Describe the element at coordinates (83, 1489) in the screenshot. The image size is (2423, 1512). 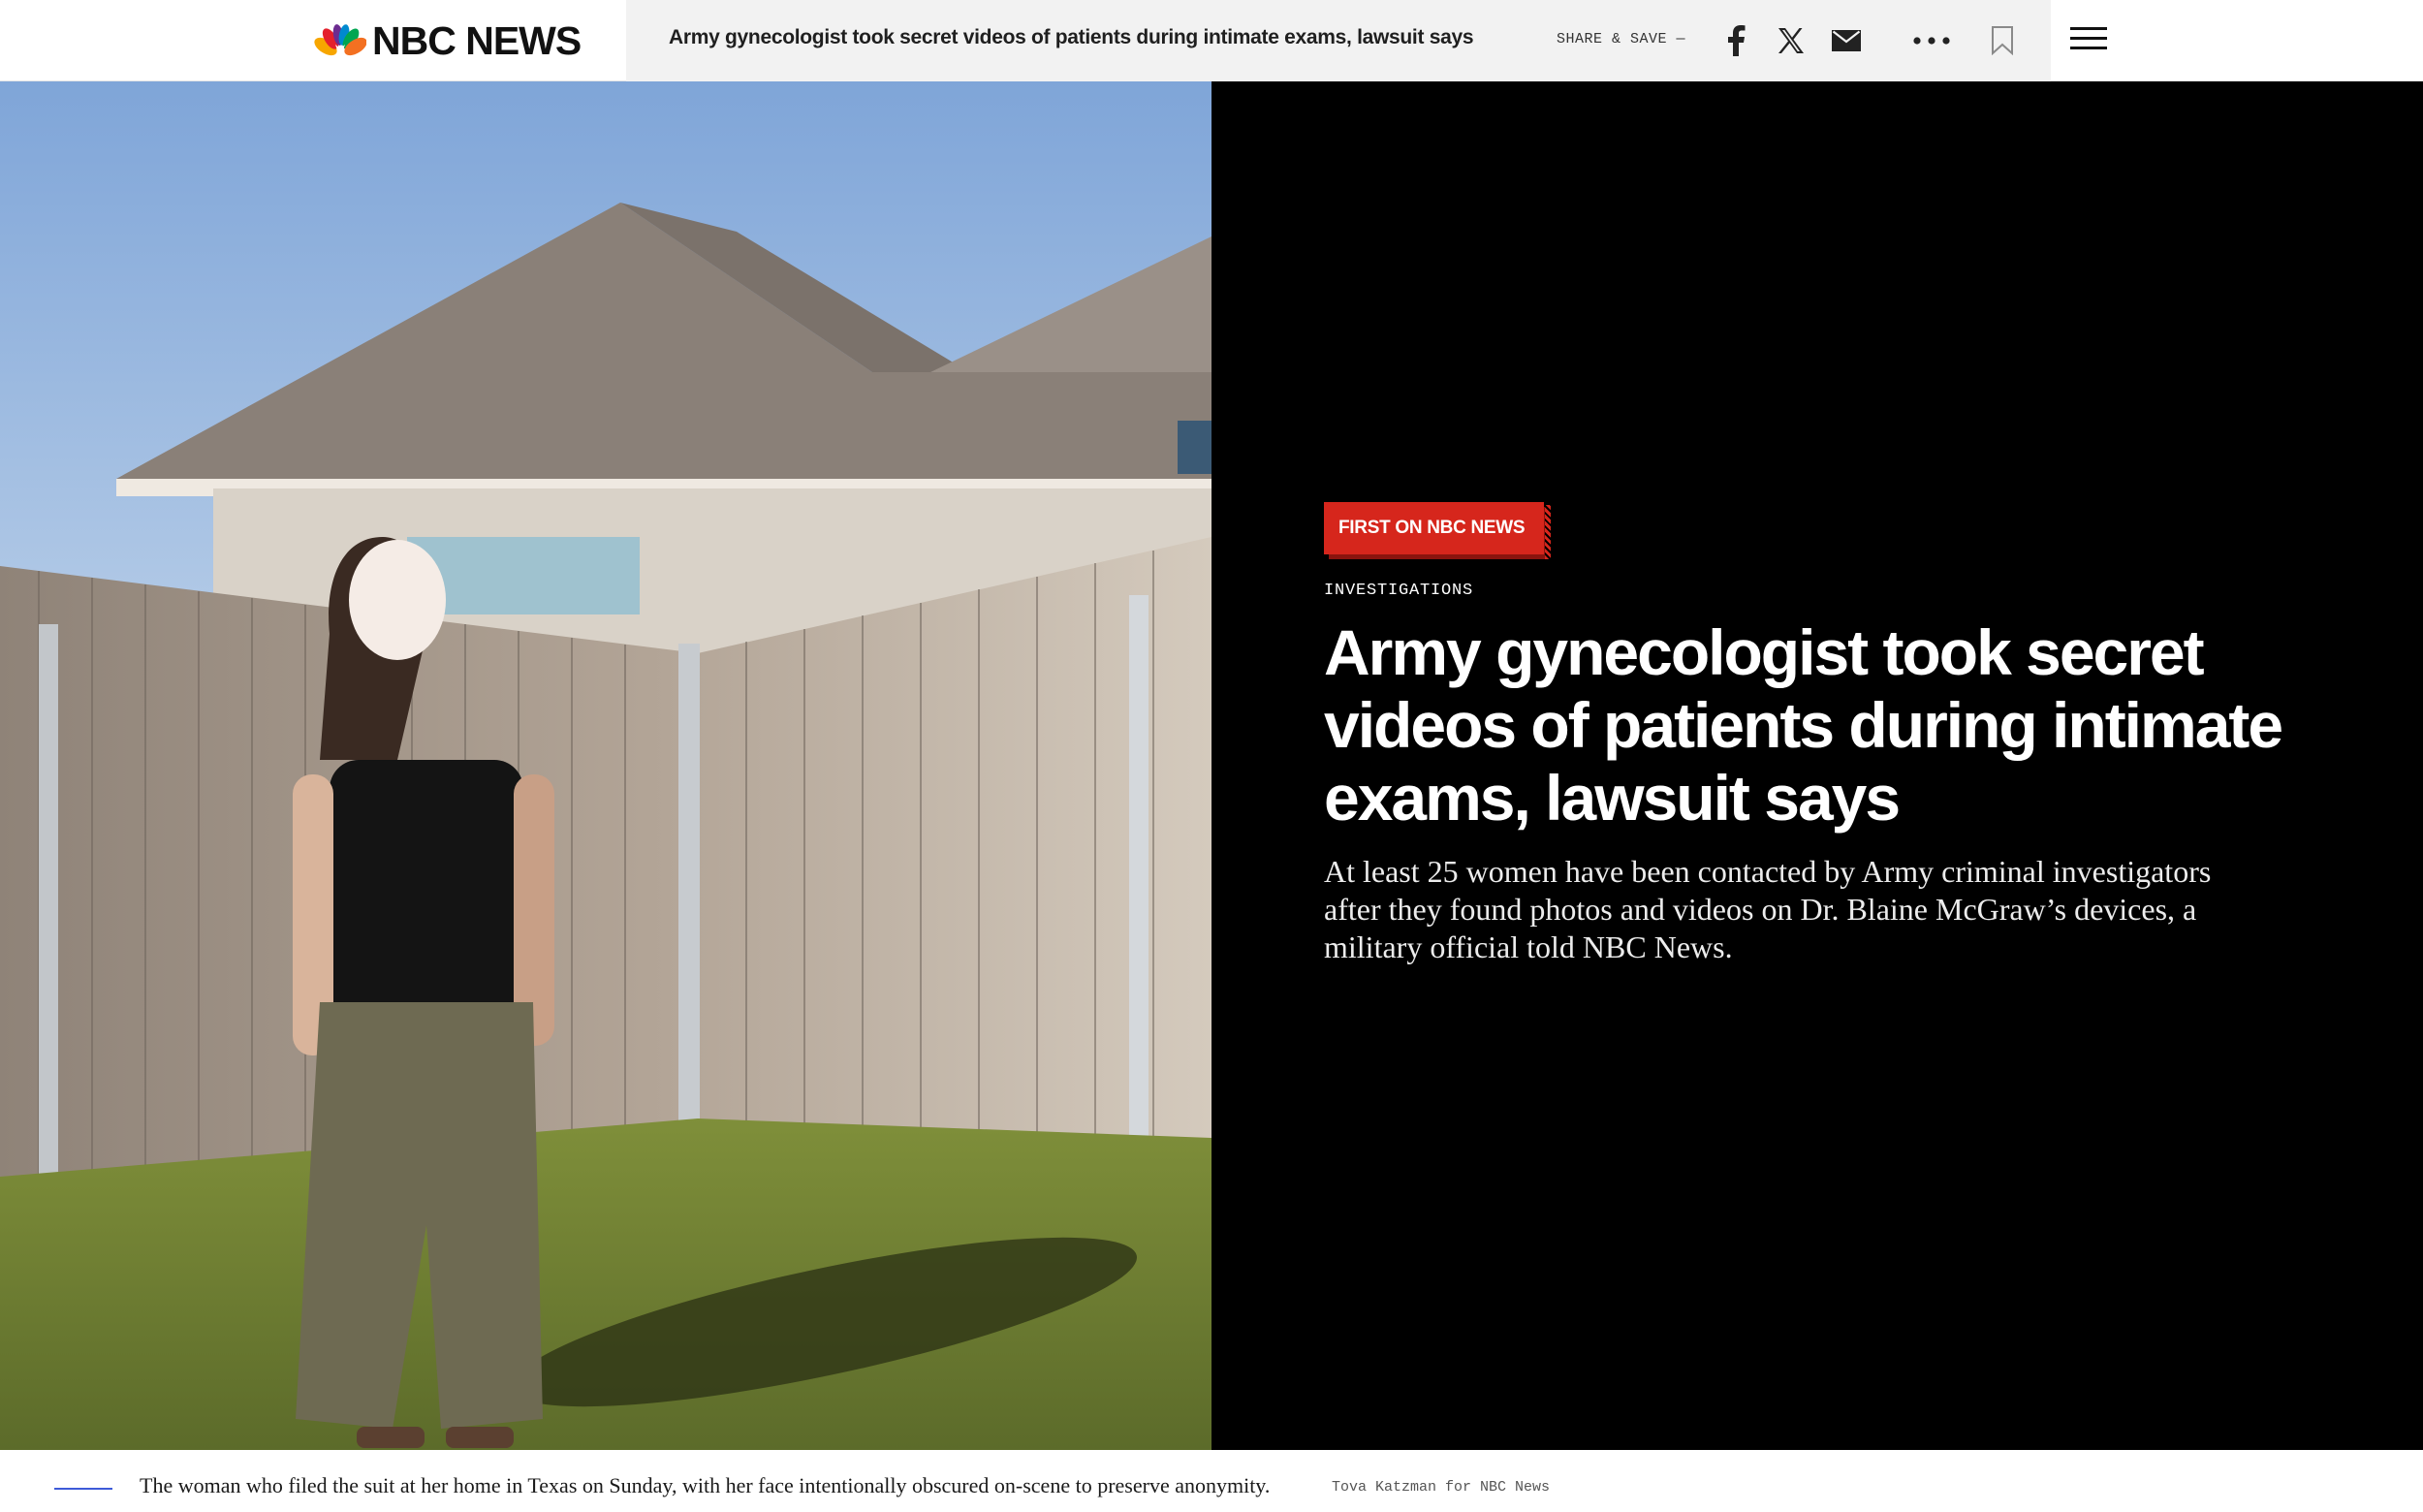
I see `caption-rule` at that location.